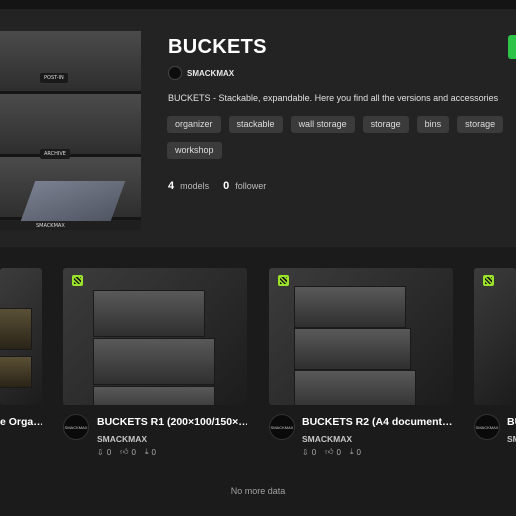  What do you see at coordinates (433, 124) in the screenshot?
I see `tag-bins: bins` at bounding box center [433, 124].